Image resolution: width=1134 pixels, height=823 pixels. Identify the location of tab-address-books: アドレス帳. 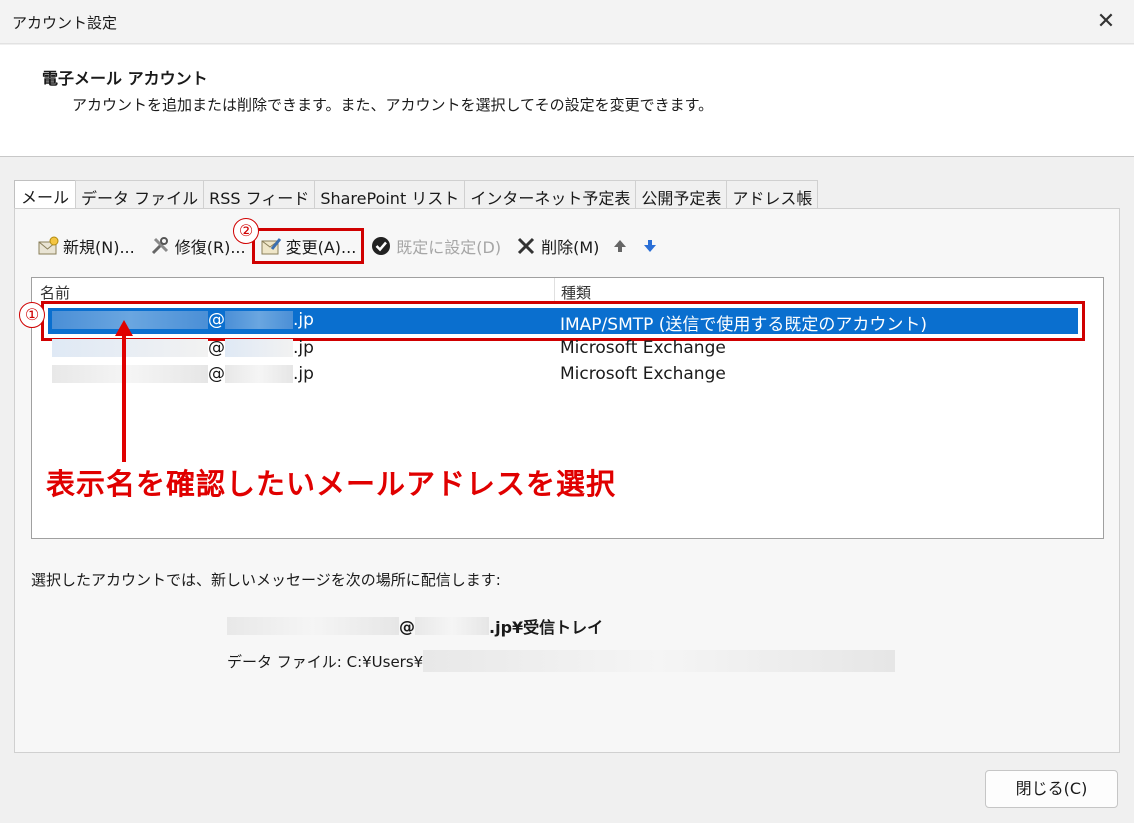
(772, 194).